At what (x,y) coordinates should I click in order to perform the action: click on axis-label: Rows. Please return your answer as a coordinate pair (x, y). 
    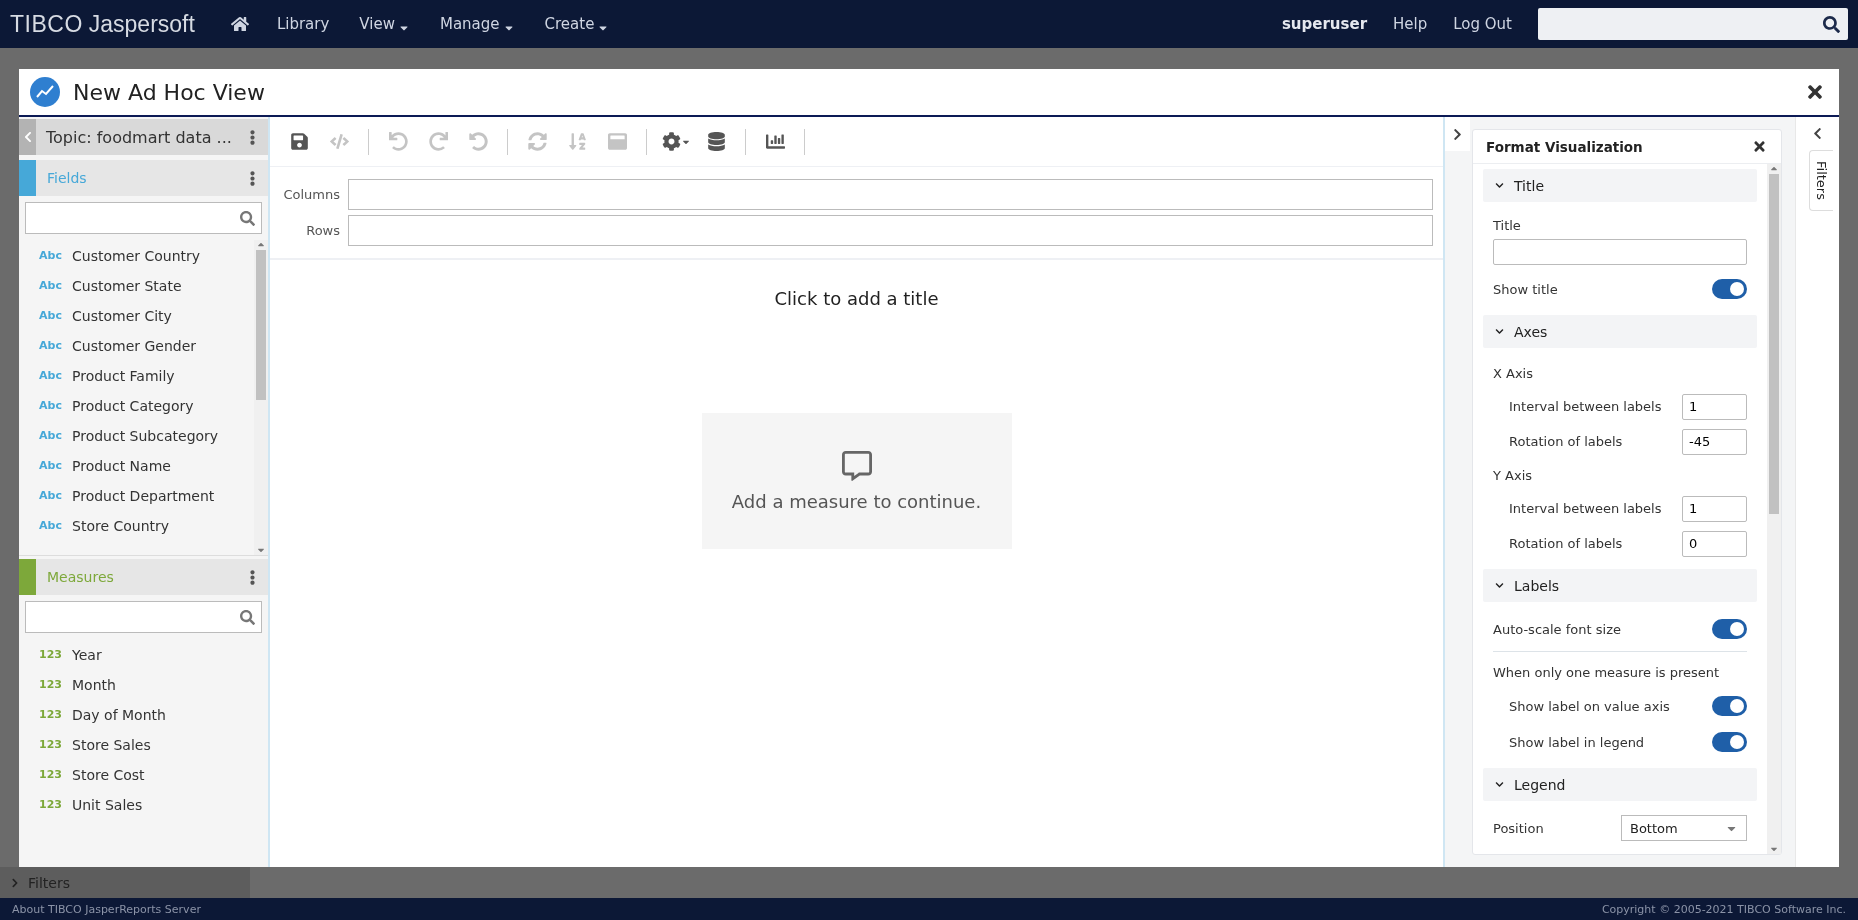
    Looking at the image, I should click on (322, 230).